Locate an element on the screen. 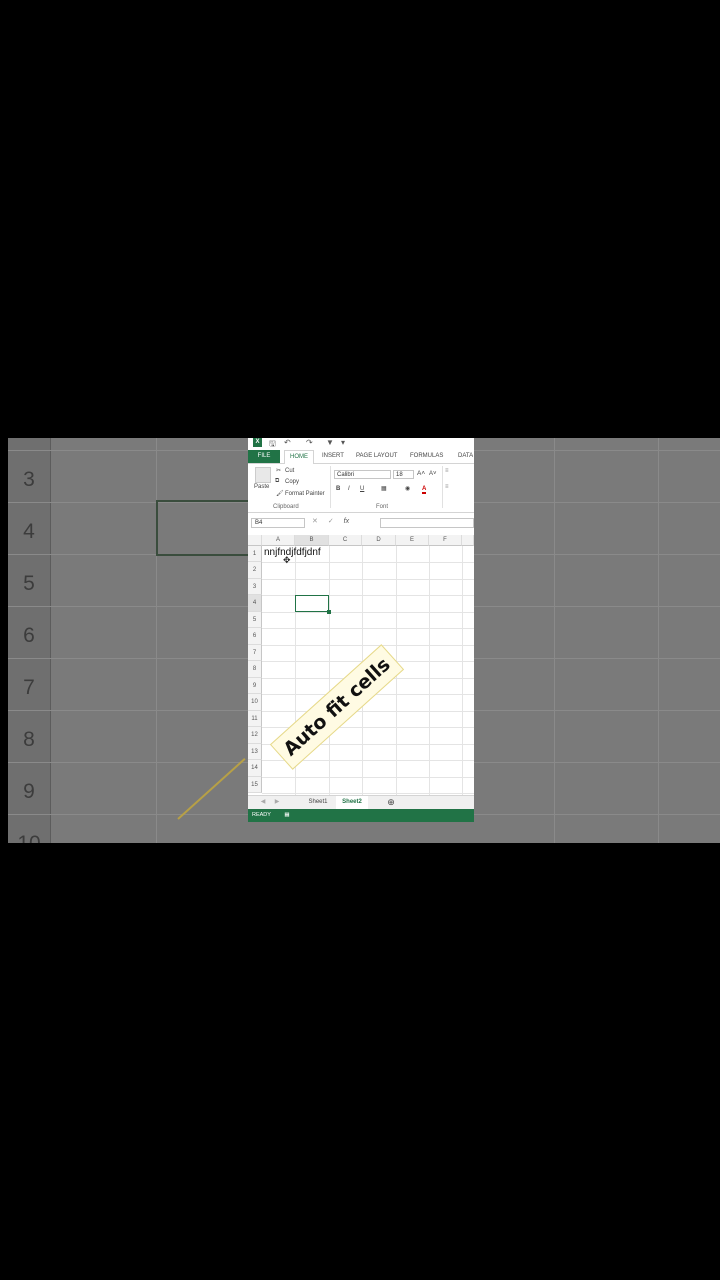 The image size is (720, 1280). fill-handle is located at coordinates (329, 612).